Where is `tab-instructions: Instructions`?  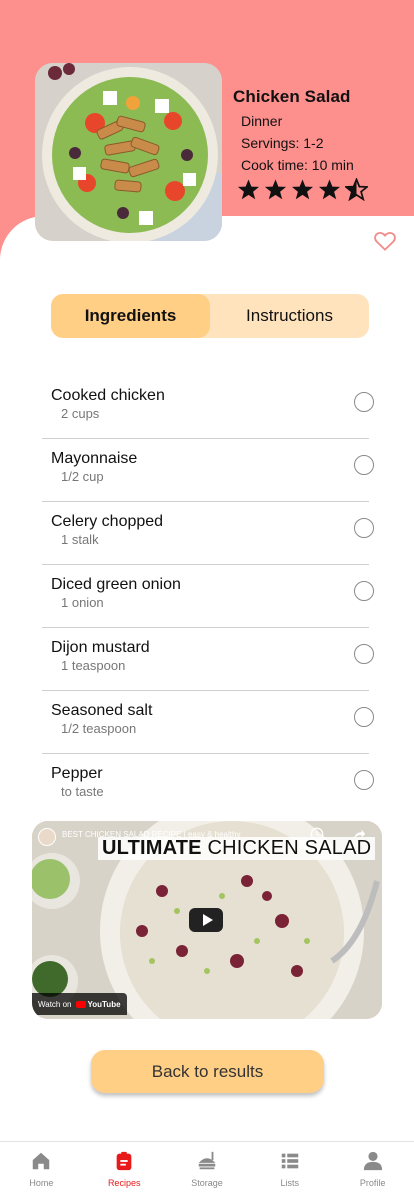
tab-instructions: Instructions is located at coordinates (289, 316).